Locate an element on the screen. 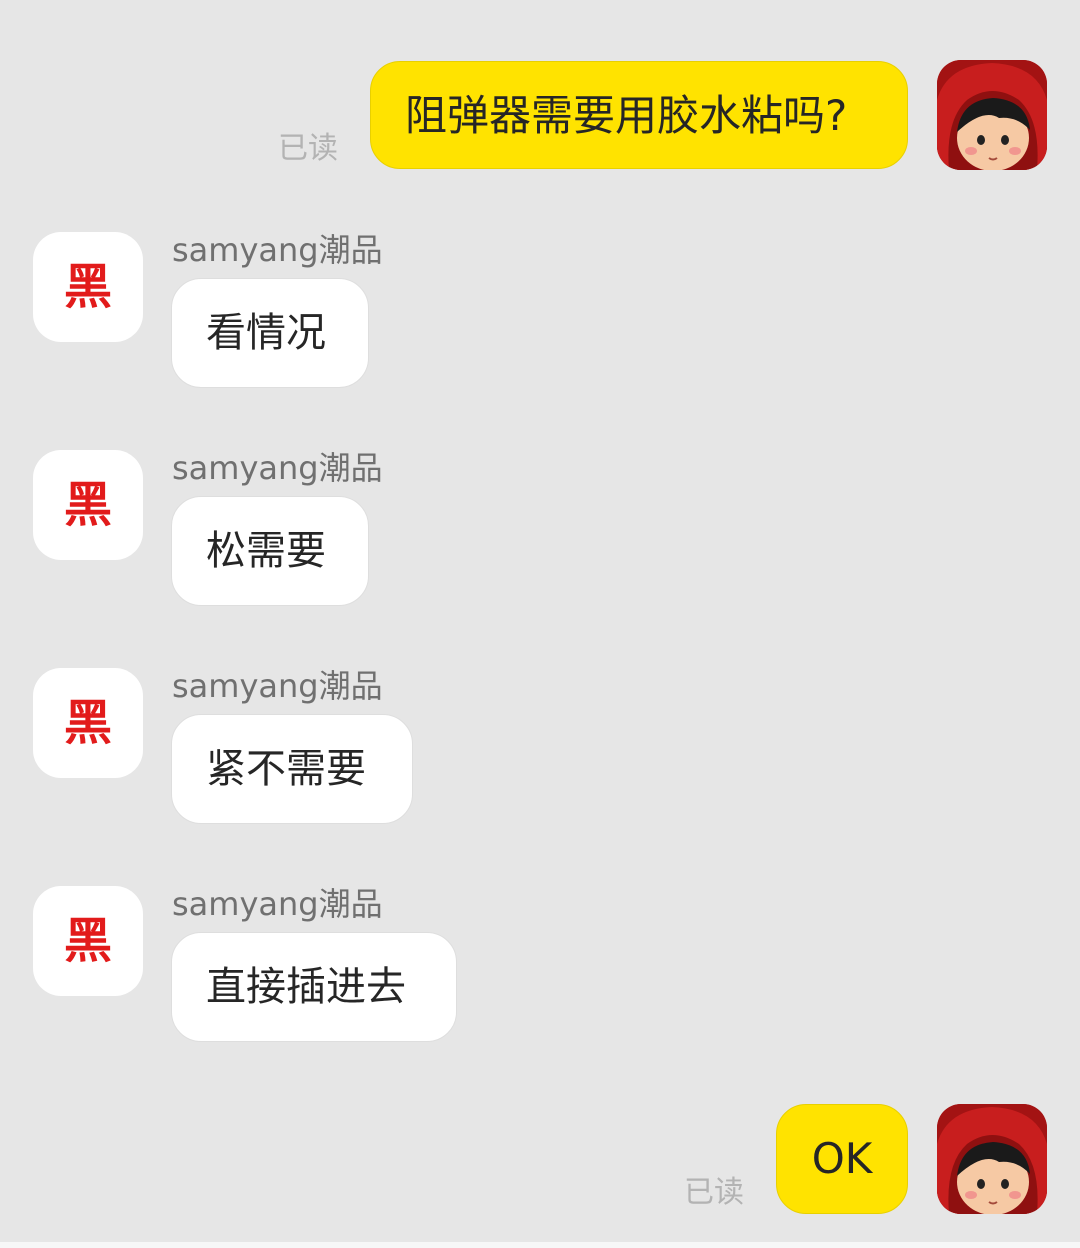 This screenshot has height=1248, width=1080. incoming-message-bubble: 看情况 is located at coordinates (270, 333).